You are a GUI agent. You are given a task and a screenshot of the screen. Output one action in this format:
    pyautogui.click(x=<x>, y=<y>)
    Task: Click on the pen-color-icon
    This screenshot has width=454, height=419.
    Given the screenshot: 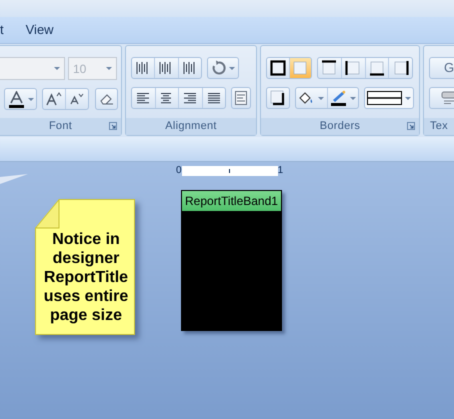 What is the action you would take?
    pyautogui.click(x=338, y=98)
    